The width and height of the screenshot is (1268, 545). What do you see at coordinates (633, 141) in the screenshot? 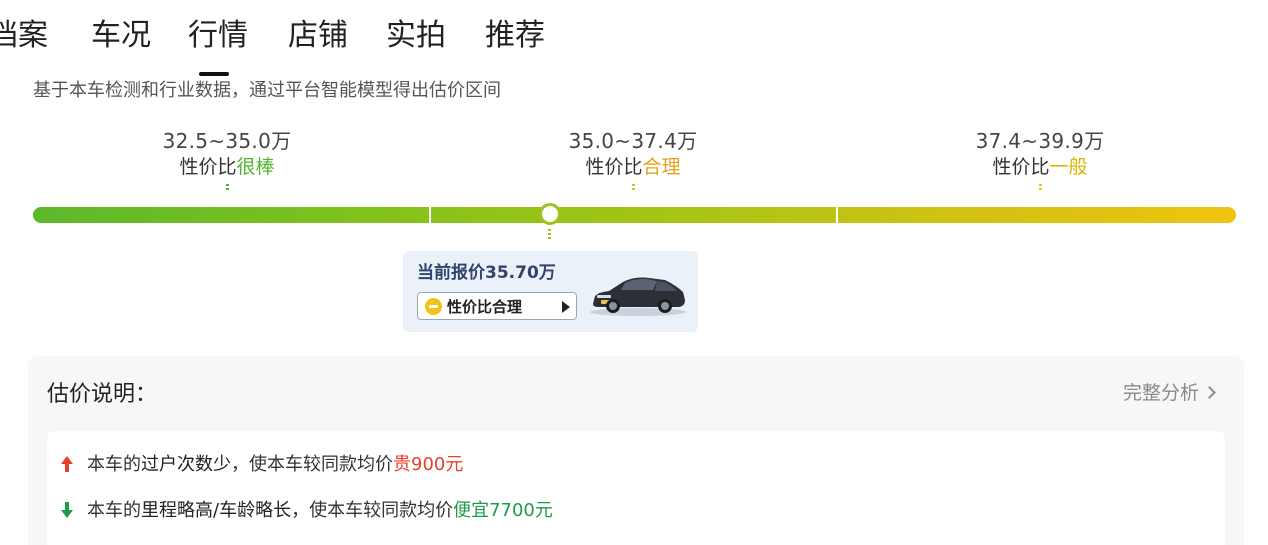
I see `range-price: 35.0~37.4万` at bounding box center [633, 141].